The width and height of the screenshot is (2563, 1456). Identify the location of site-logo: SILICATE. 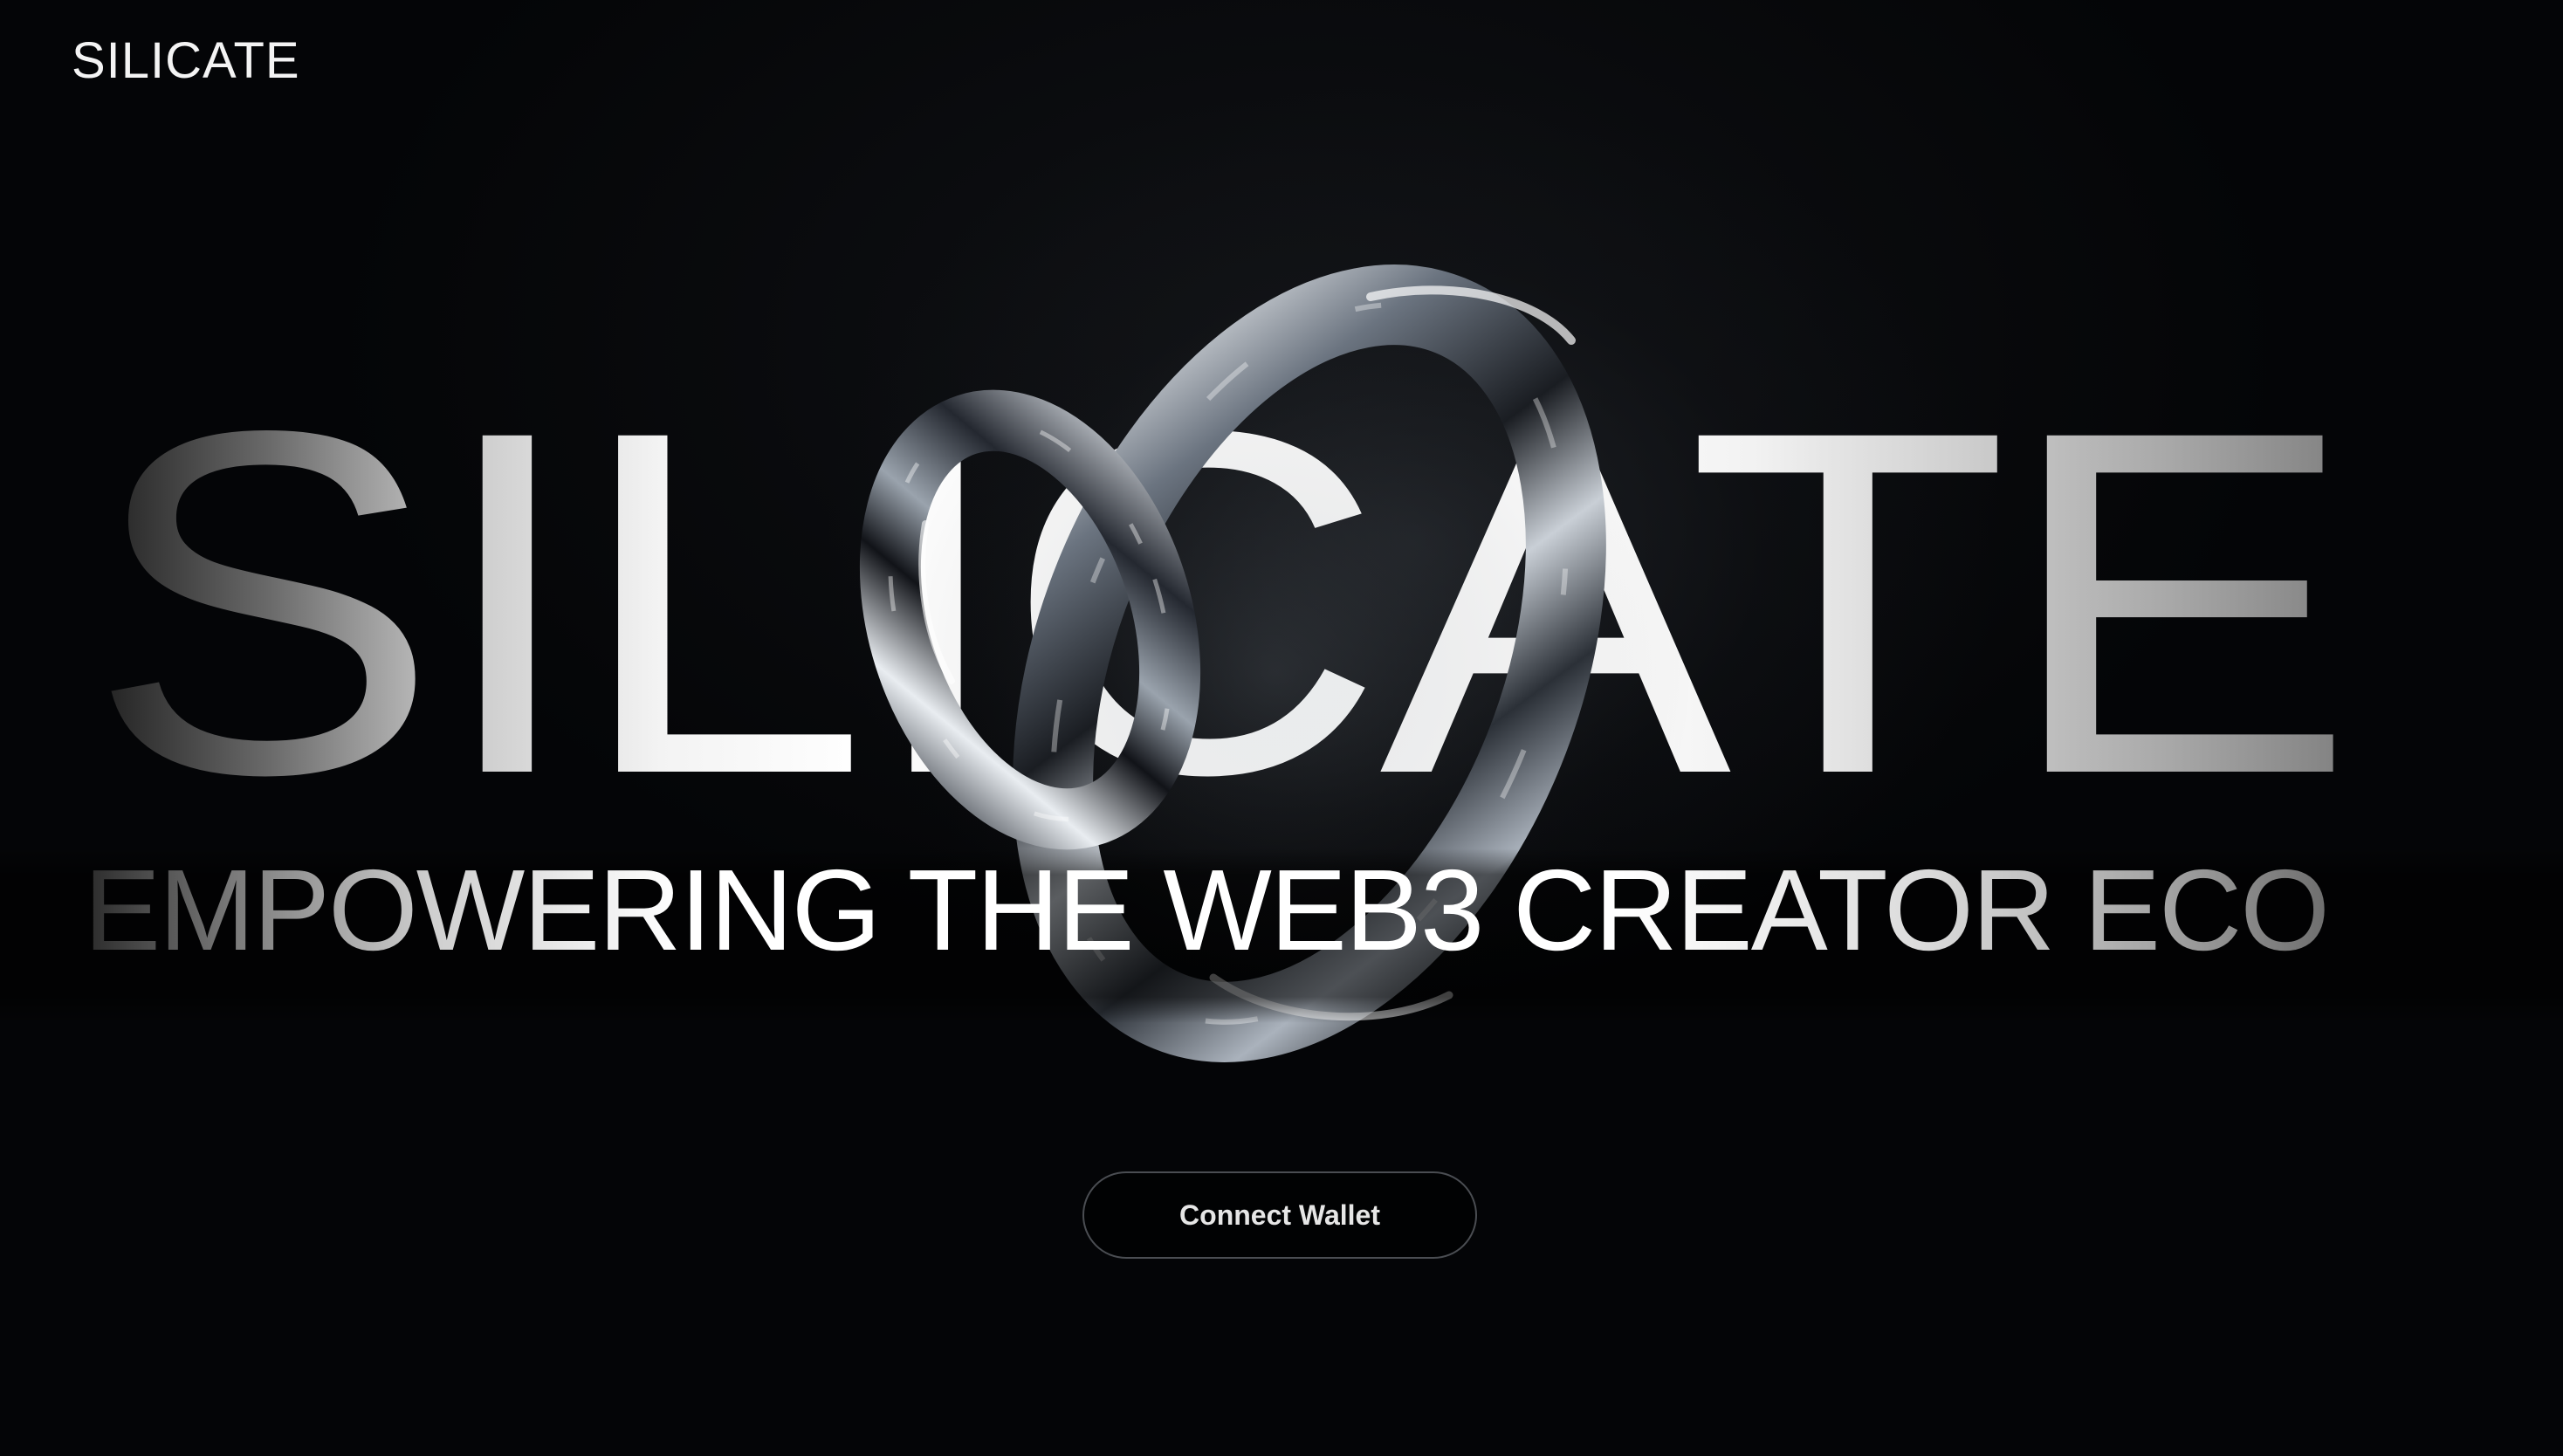
(186, 60).